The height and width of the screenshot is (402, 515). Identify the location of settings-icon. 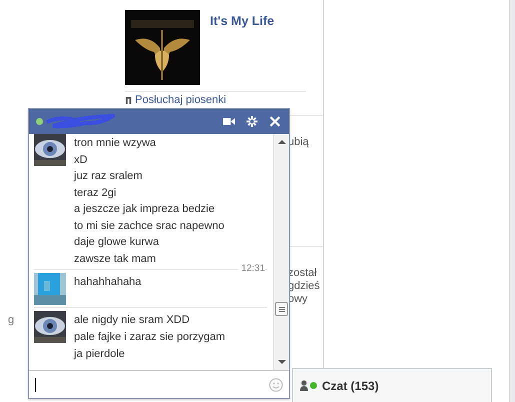
(252, 121).